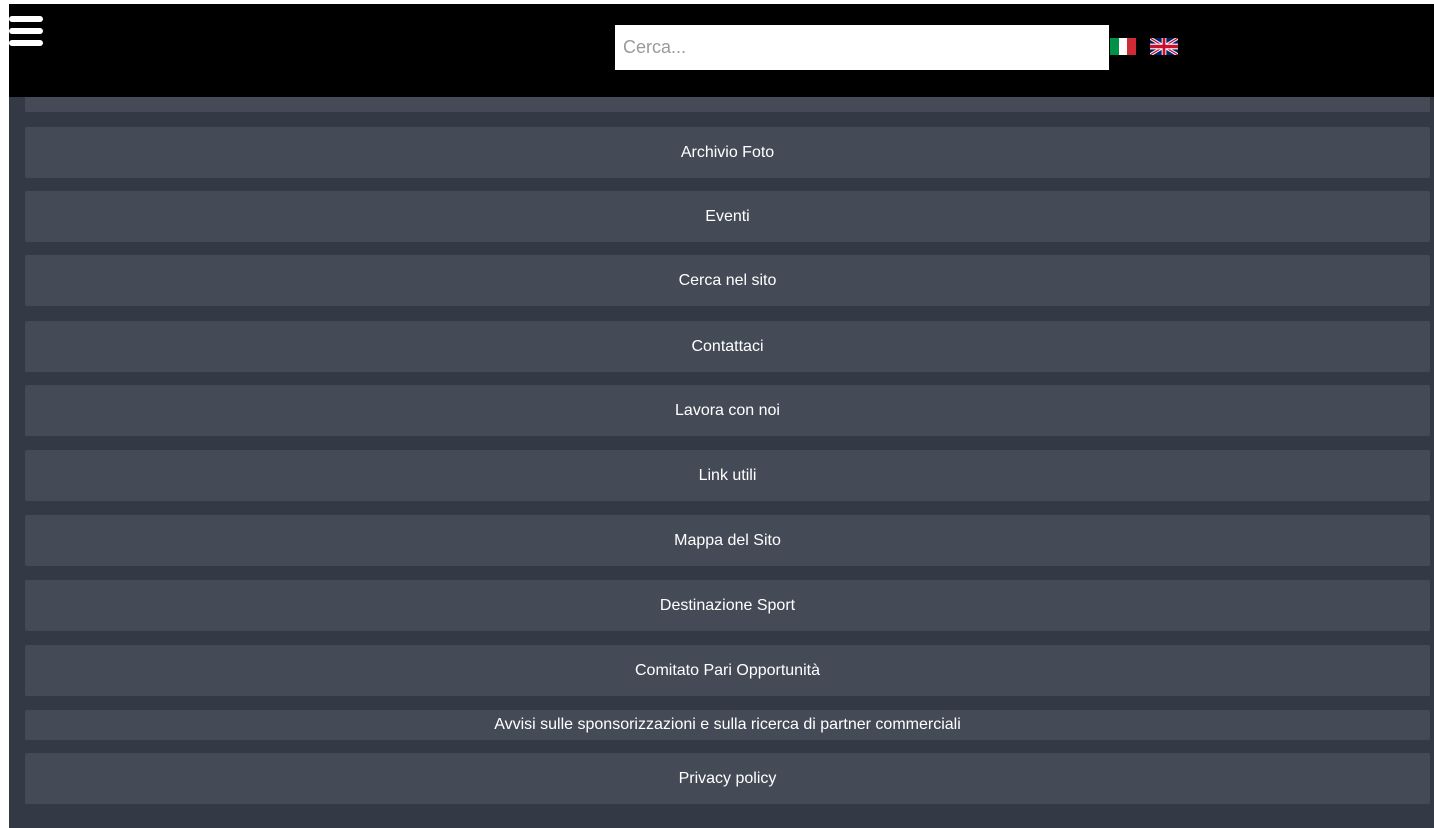  Describe the element at coordinates (727, 410) in the screenshot. I see `menu-item-lavora-con-noi: Lavora con noi` at that location.